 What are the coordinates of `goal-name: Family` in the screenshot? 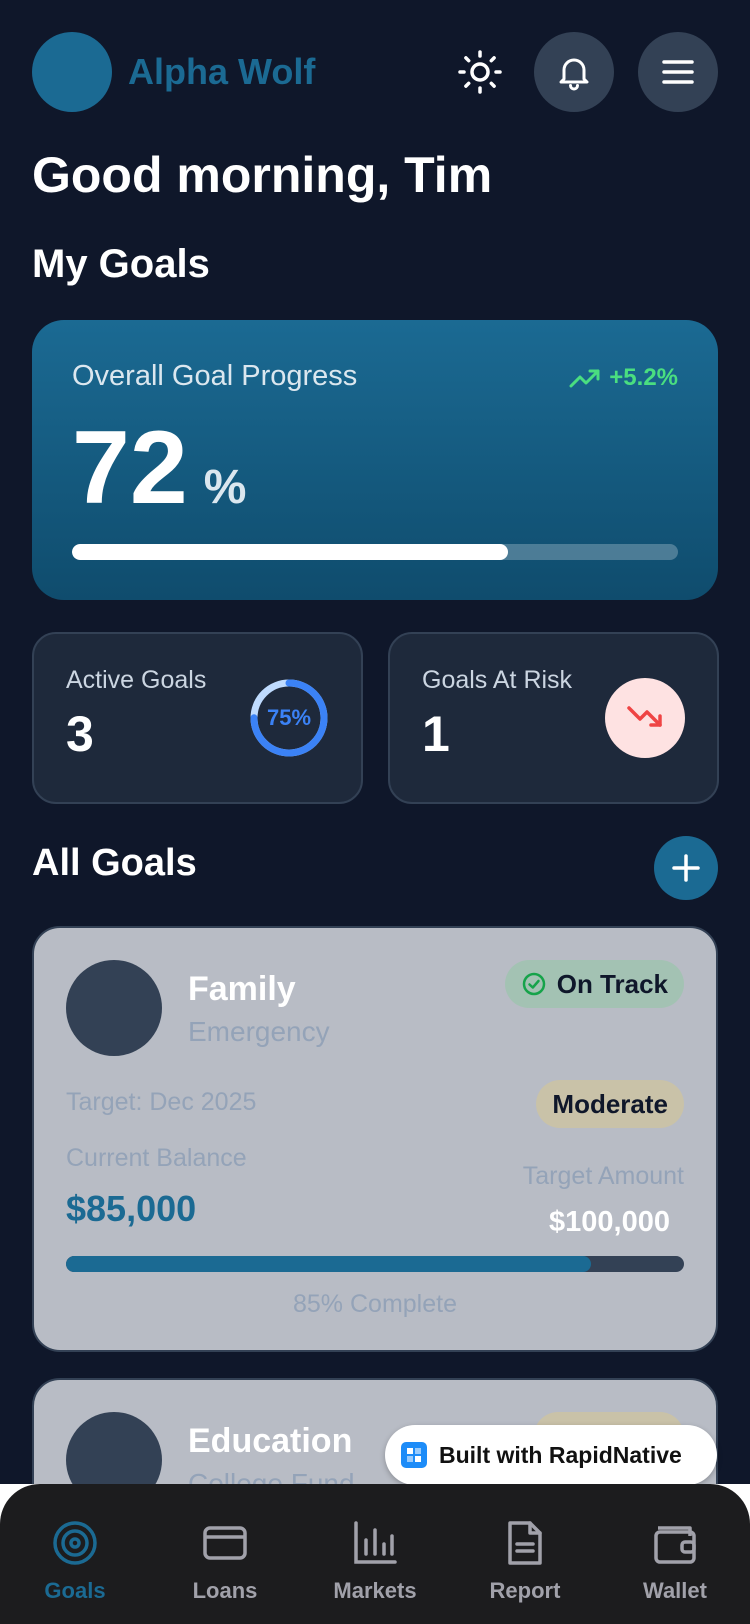 It's located at (242, 989).